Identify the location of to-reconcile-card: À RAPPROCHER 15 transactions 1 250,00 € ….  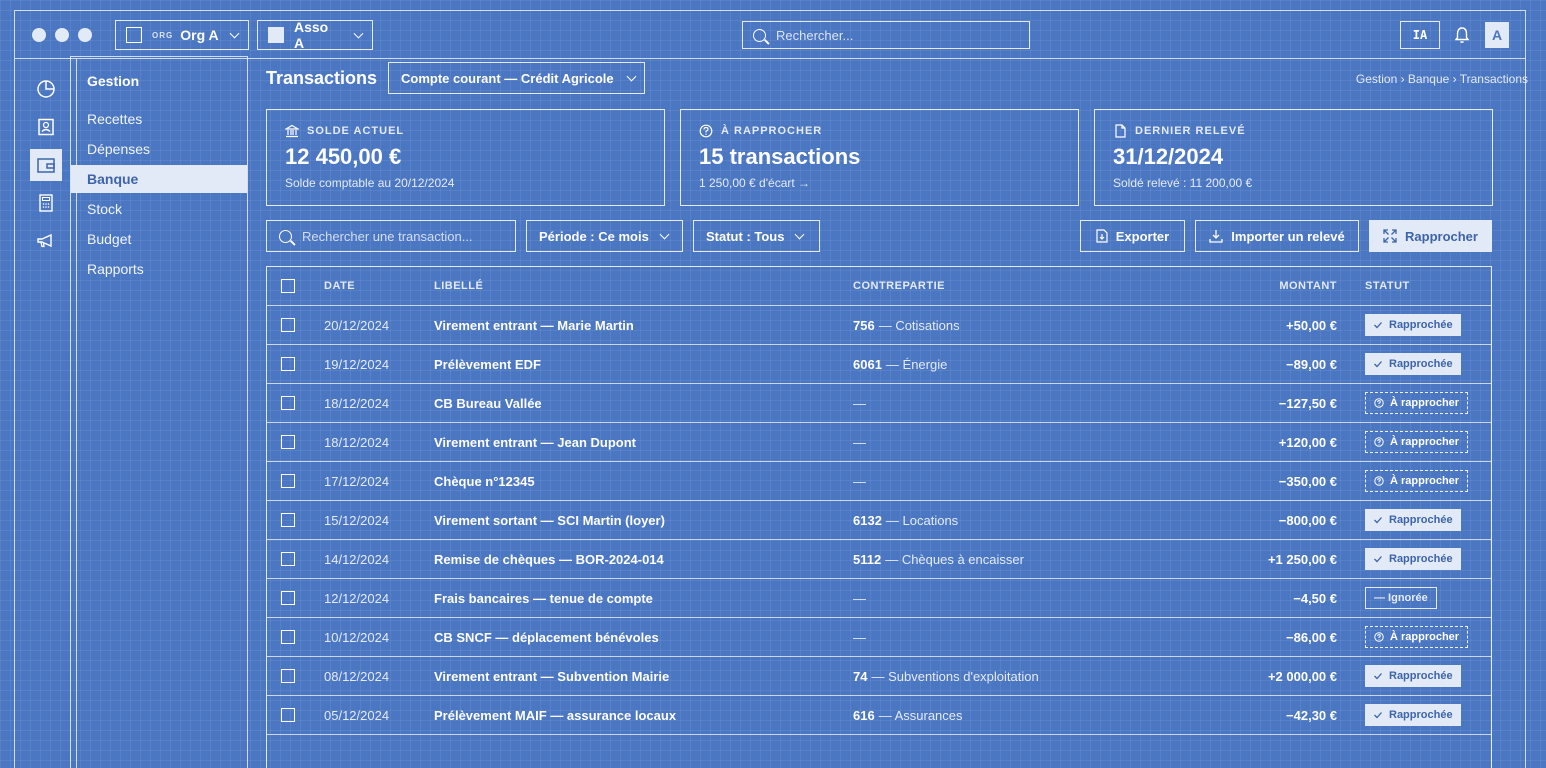
(879, 157).